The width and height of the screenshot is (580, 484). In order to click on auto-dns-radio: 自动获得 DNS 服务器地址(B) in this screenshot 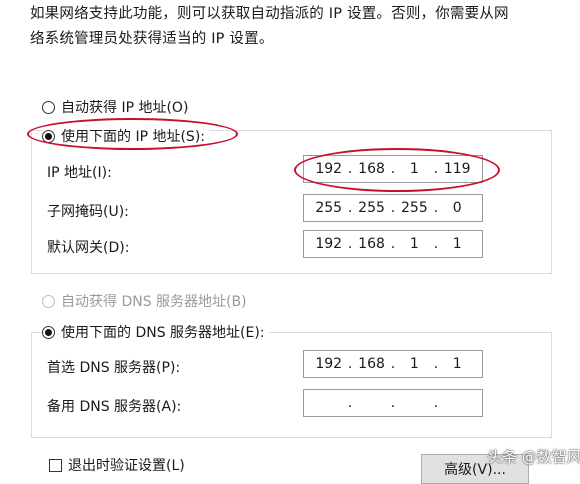, I will do `click(144, 301)`.